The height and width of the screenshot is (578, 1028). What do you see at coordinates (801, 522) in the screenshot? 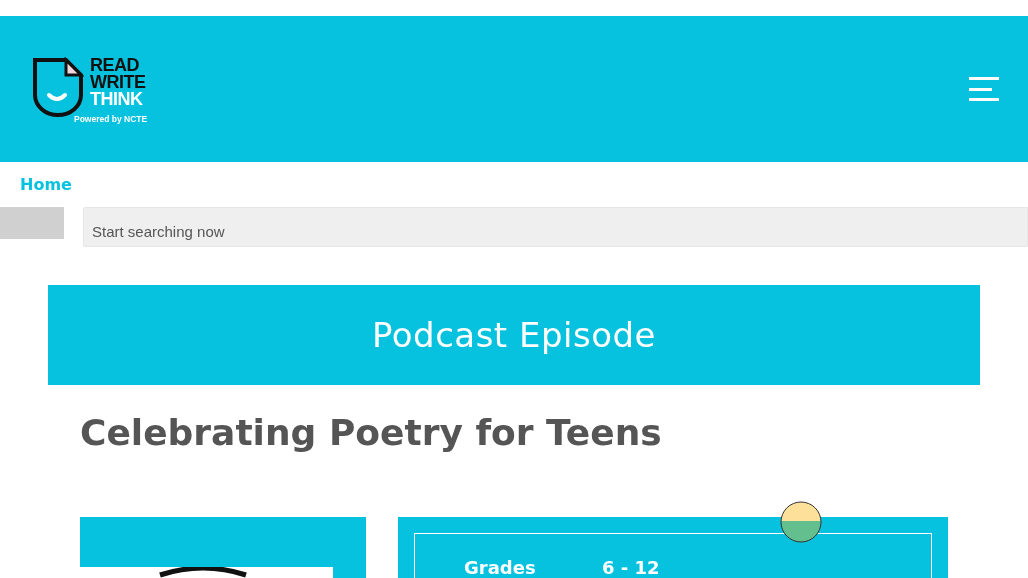
I see `touch-indicator-icon` at bounding box center [801, 522].